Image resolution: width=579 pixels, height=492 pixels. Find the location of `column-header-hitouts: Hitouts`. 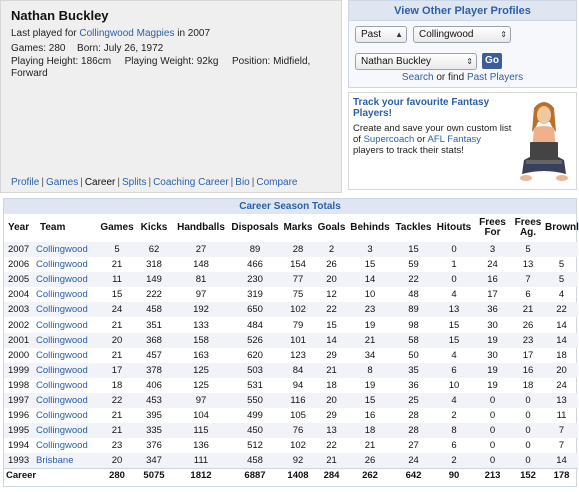

column-header-hitouts: Hitouts is located at coordinates (454, 227).